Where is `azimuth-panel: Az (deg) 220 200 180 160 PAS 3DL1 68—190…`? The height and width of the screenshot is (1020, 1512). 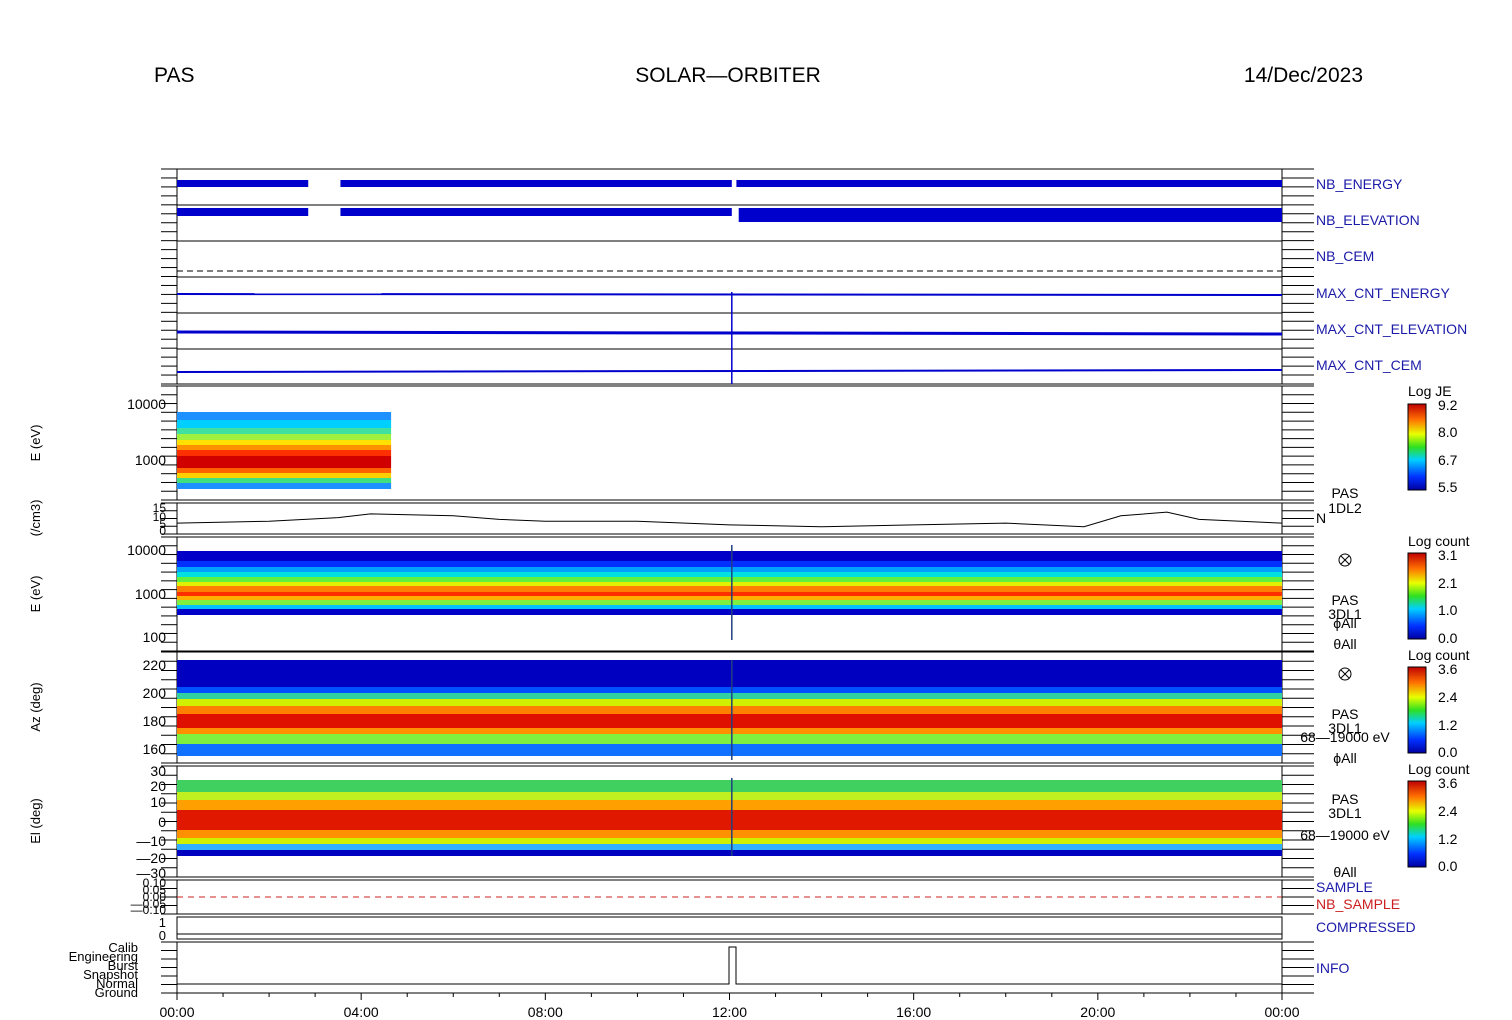 azimuth-panel: Az (deg) 220 200 180 160 PAS 3DL1 68—190… is located at coordinates (749, 706).